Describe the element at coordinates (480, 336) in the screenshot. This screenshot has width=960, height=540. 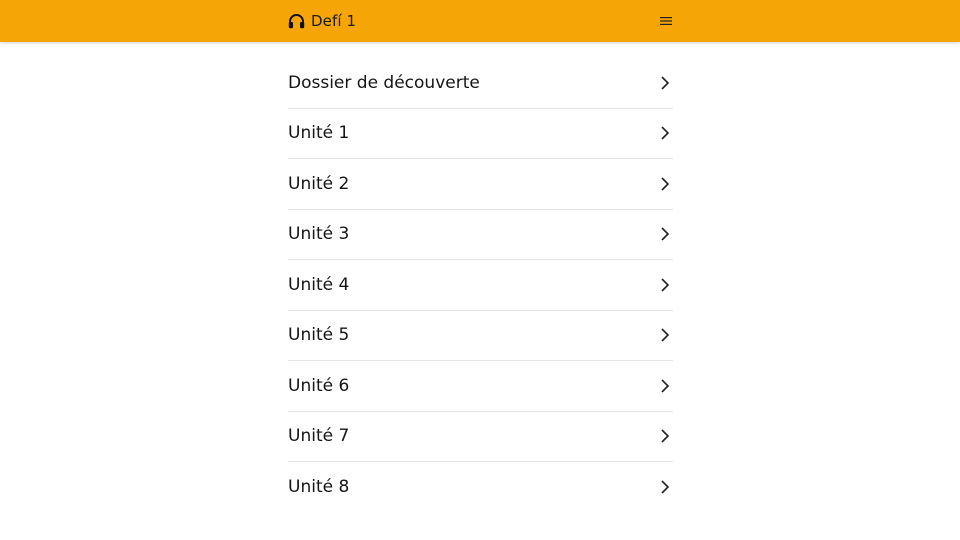
I see `list-item-unite-5: Unité 5` at that location.